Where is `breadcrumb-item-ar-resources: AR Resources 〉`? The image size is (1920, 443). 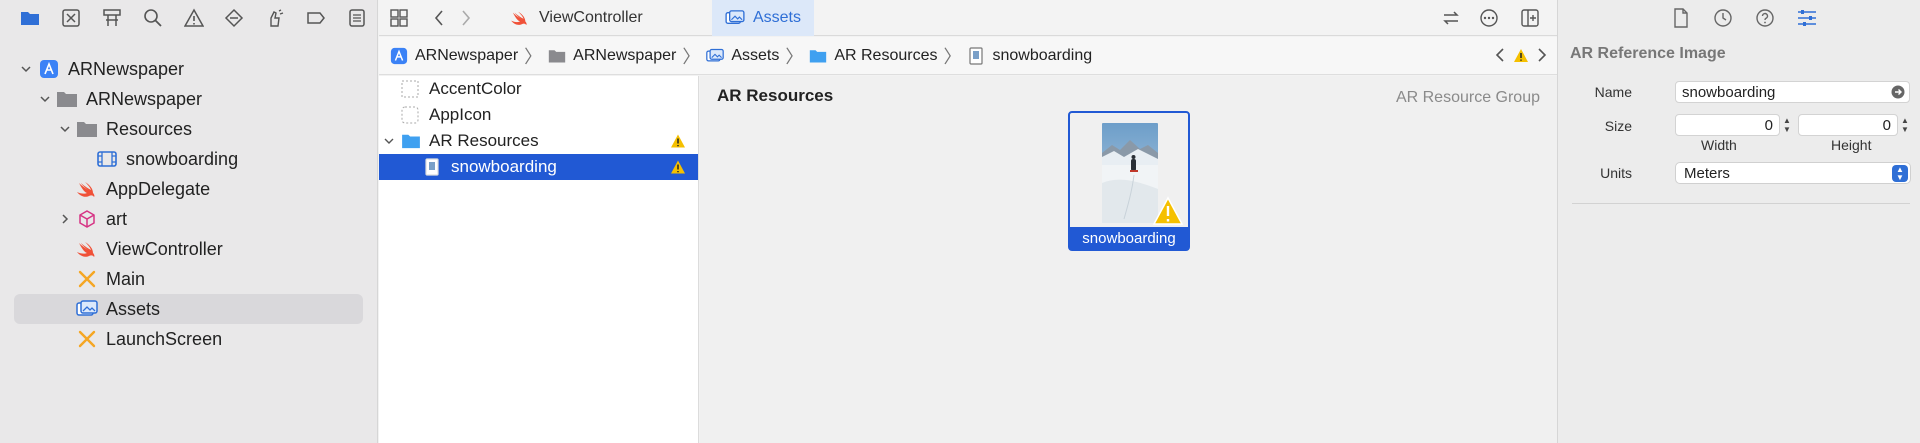 breadcrumb-item-ar-resources: AR Resources 〉 is located at coordinates (888, 56).